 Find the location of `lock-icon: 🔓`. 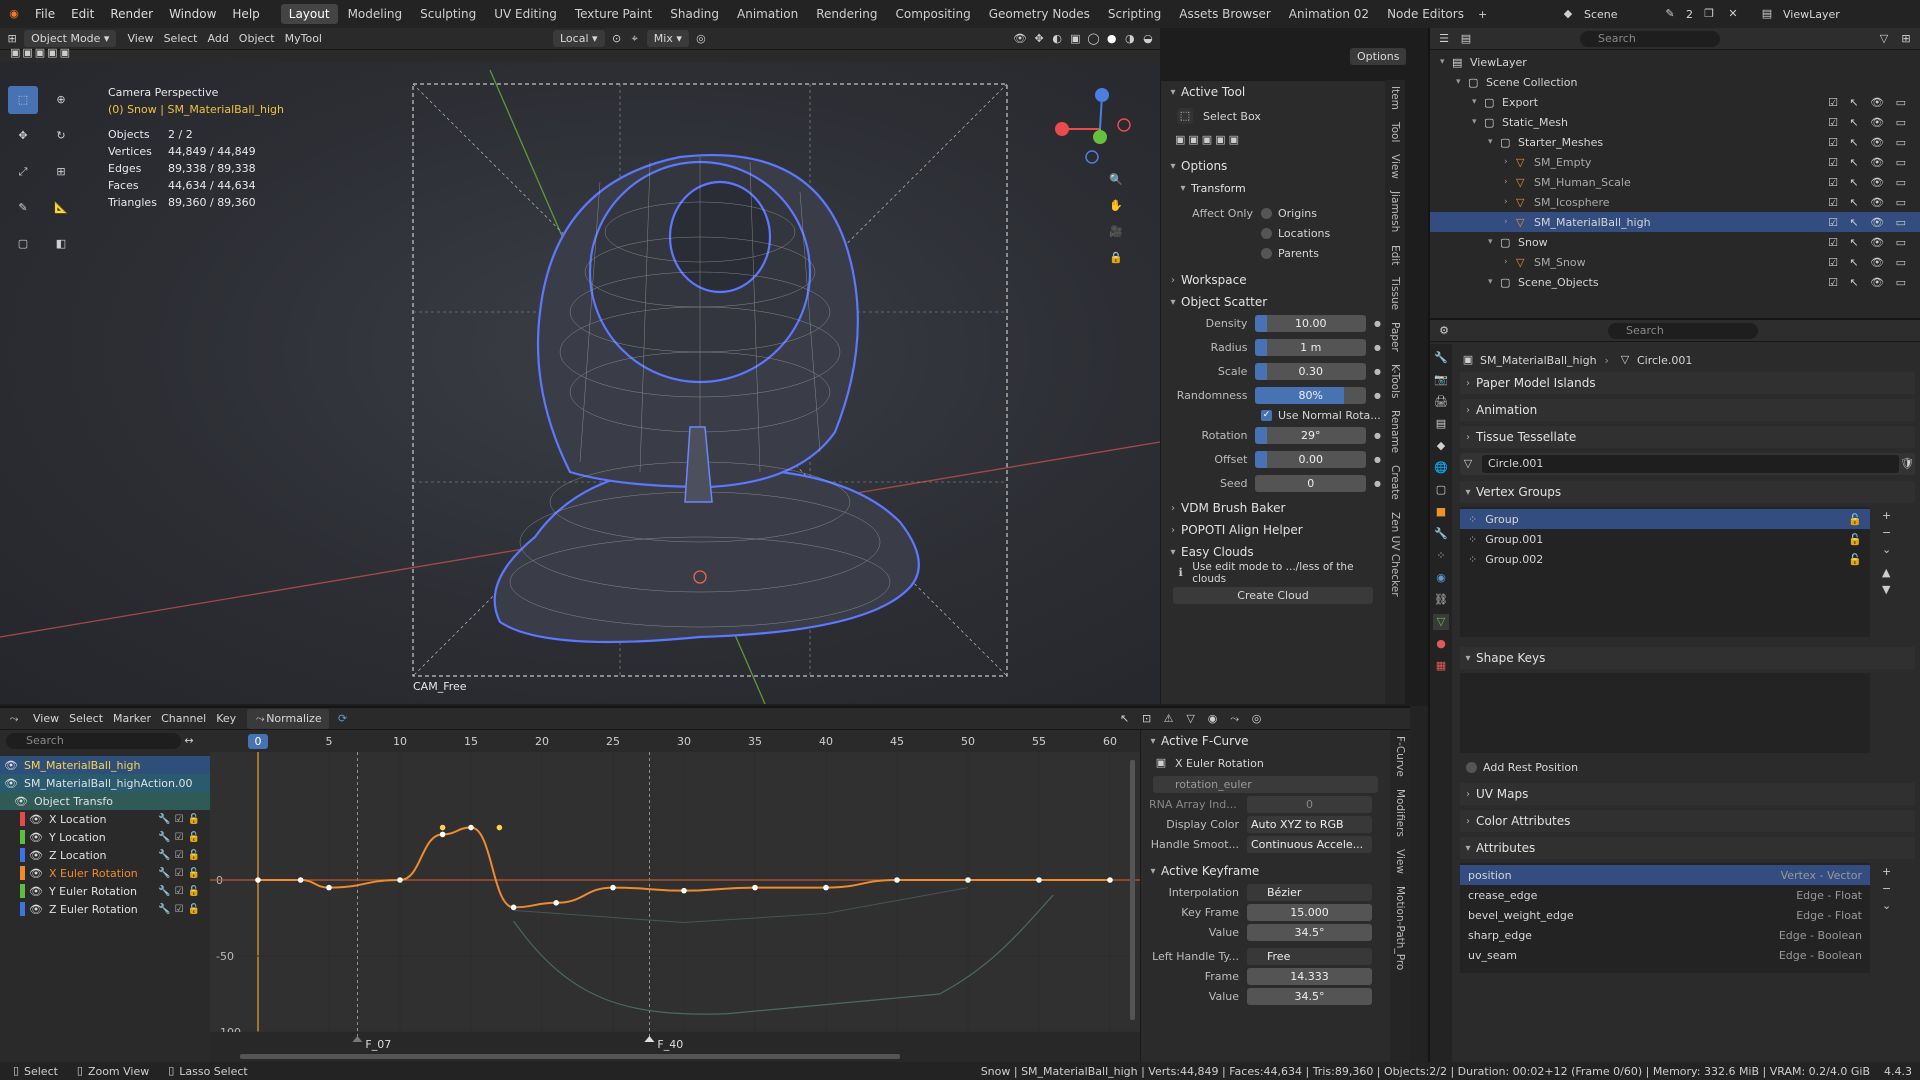

lock-icon: 🔓 is located at coordinates (1855, 559).